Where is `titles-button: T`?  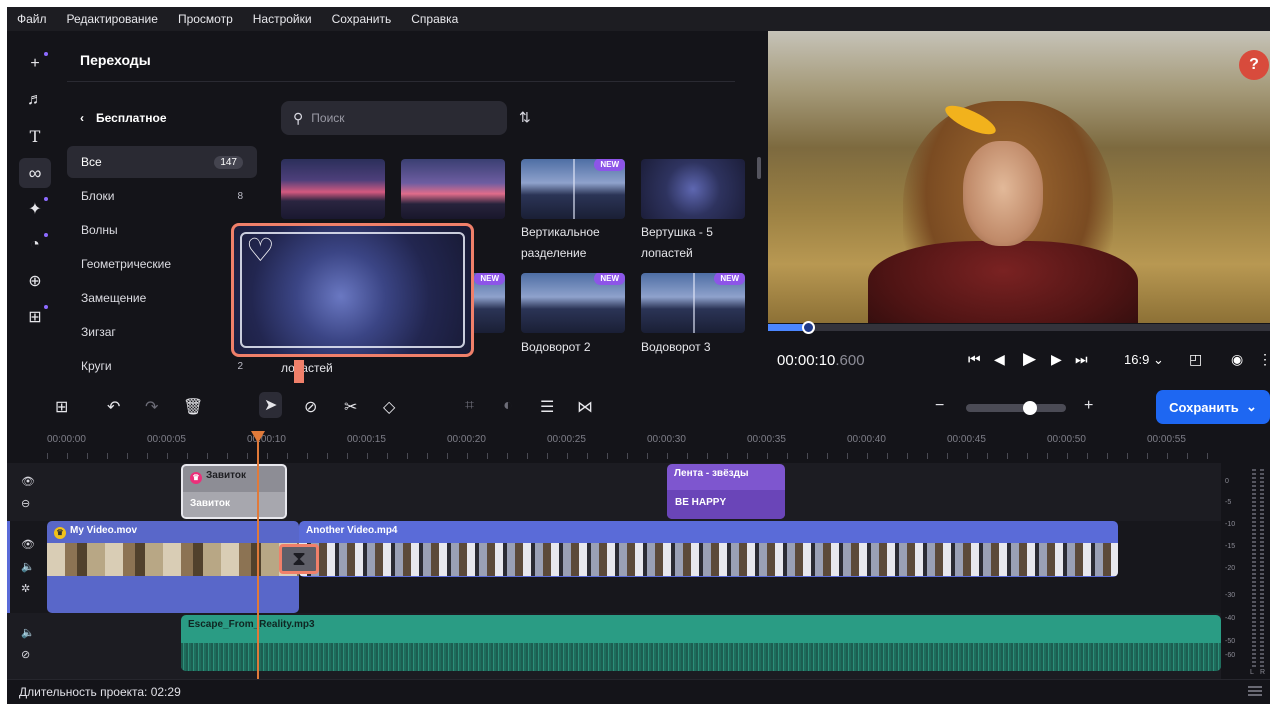 titles-button: T is located at coordinates (35, 136).